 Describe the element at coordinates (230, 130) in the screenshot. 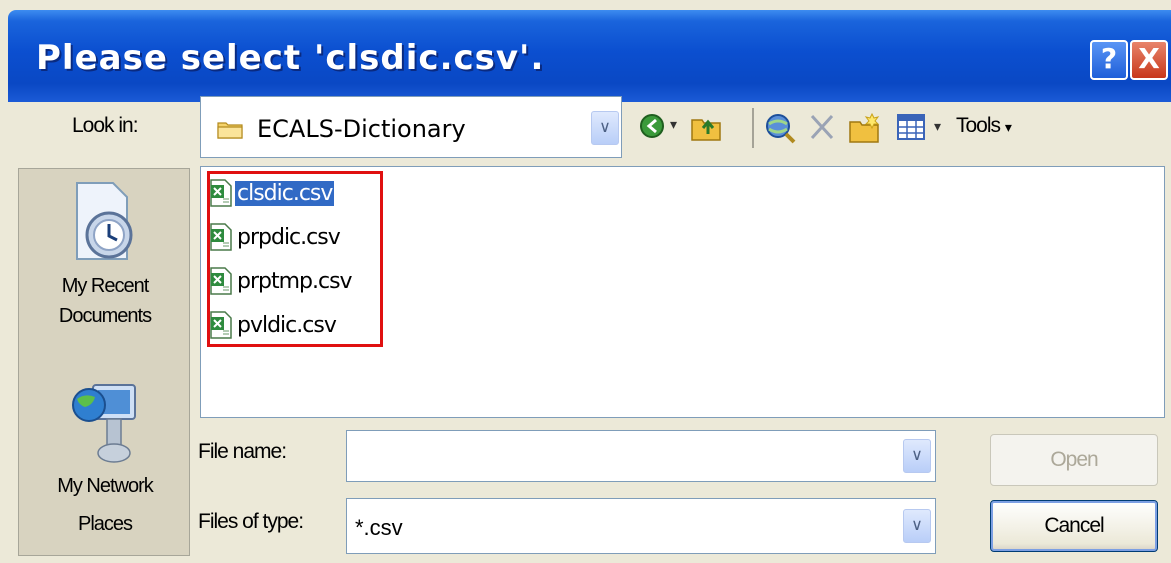

I see `folder-icon` at that location.